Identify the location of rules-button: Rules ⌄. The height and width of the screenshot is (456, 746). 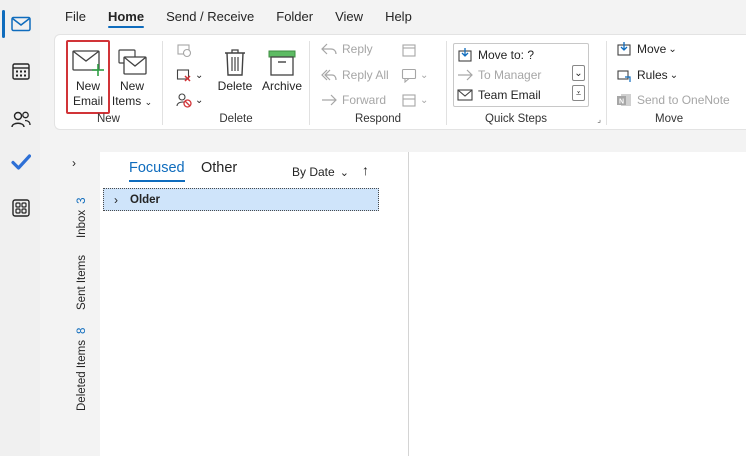
(646, 75).